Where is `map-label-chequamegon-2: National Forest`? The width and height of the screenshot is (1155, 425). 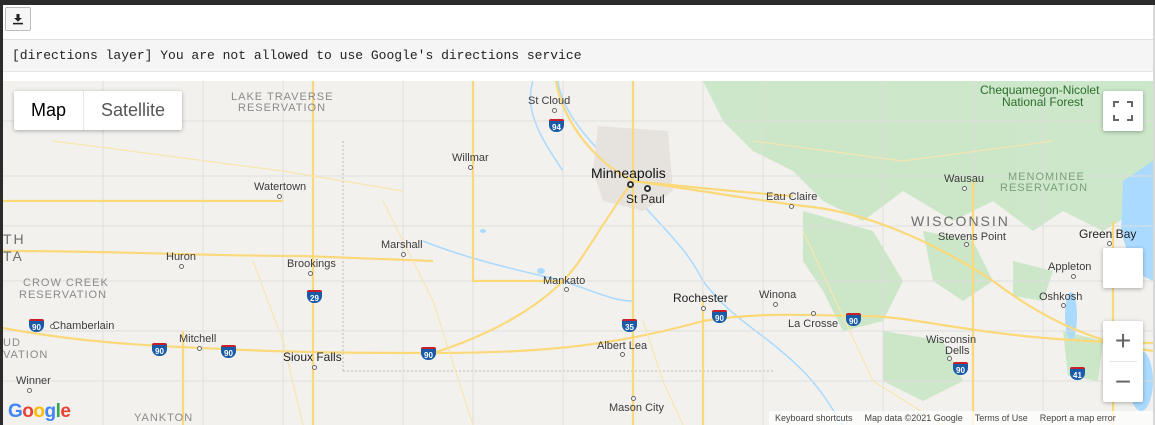
map-label-chequamegon-2: National Forest is located at coordinates (1043, 102).